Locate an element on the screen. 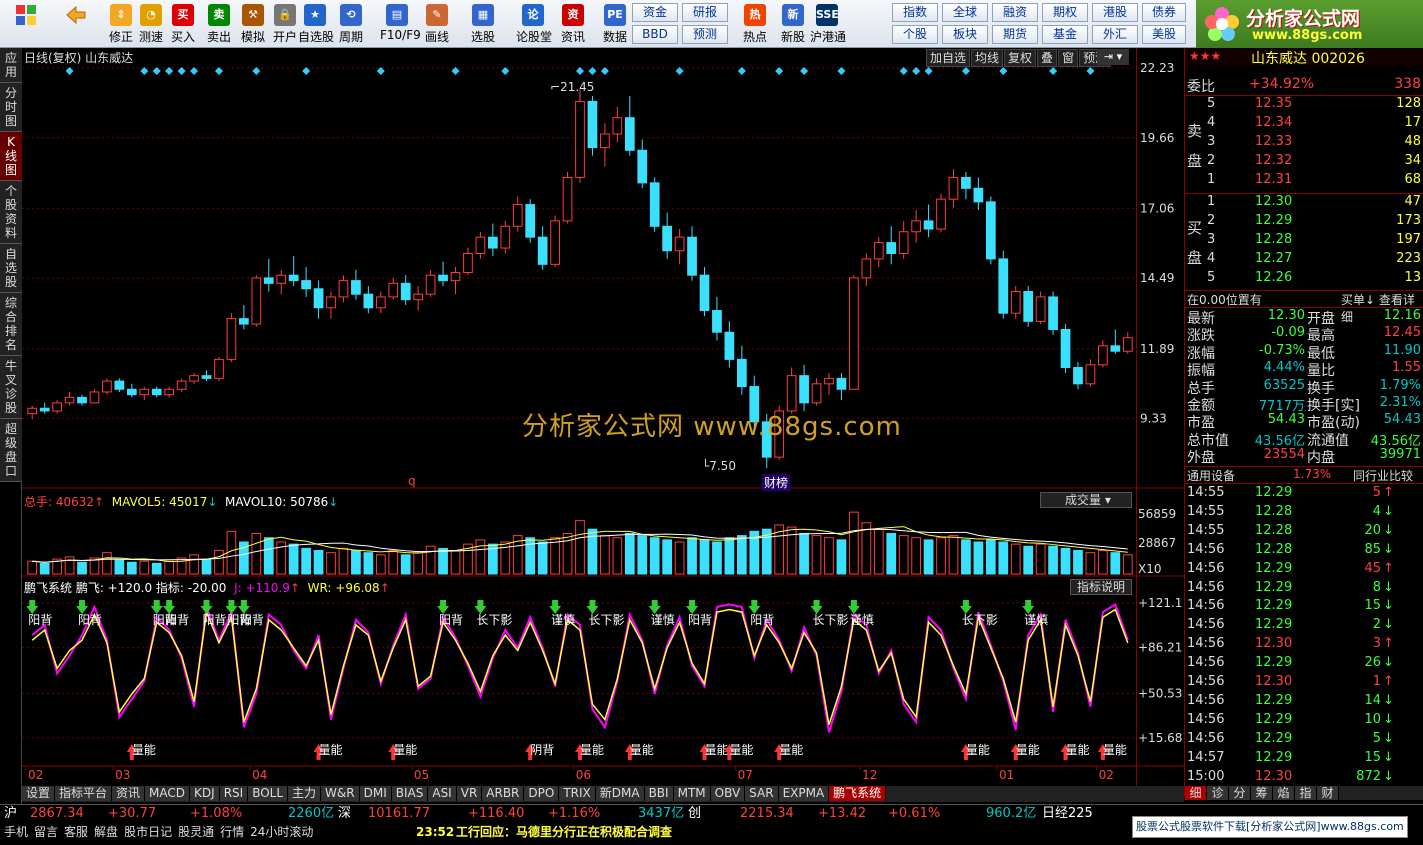 Image resolution: width=1423 pixels, height=845 pixels. toolbar-small-button: BBD is located at coordinates (655, 34).